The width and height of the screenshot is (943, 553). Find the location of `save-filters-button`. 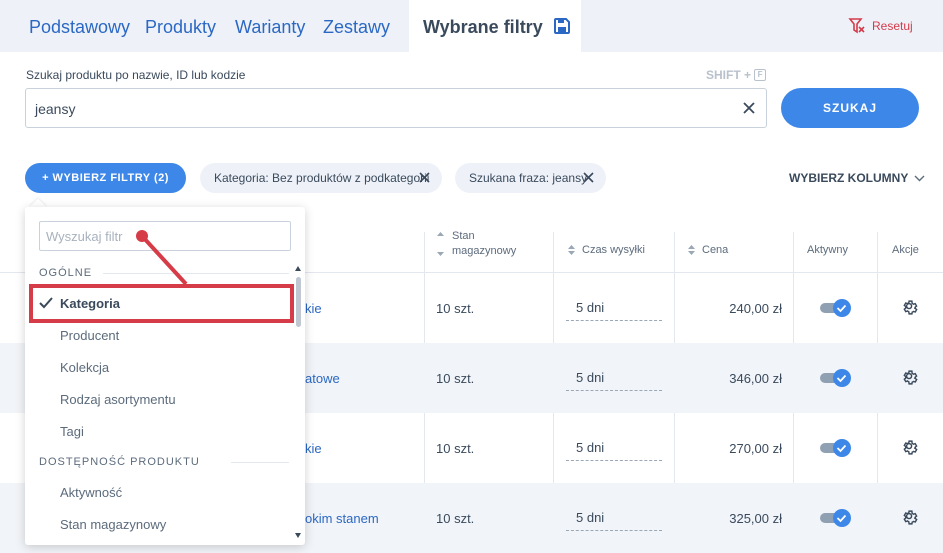

save-filters-button is located at coordinates (562, 26).